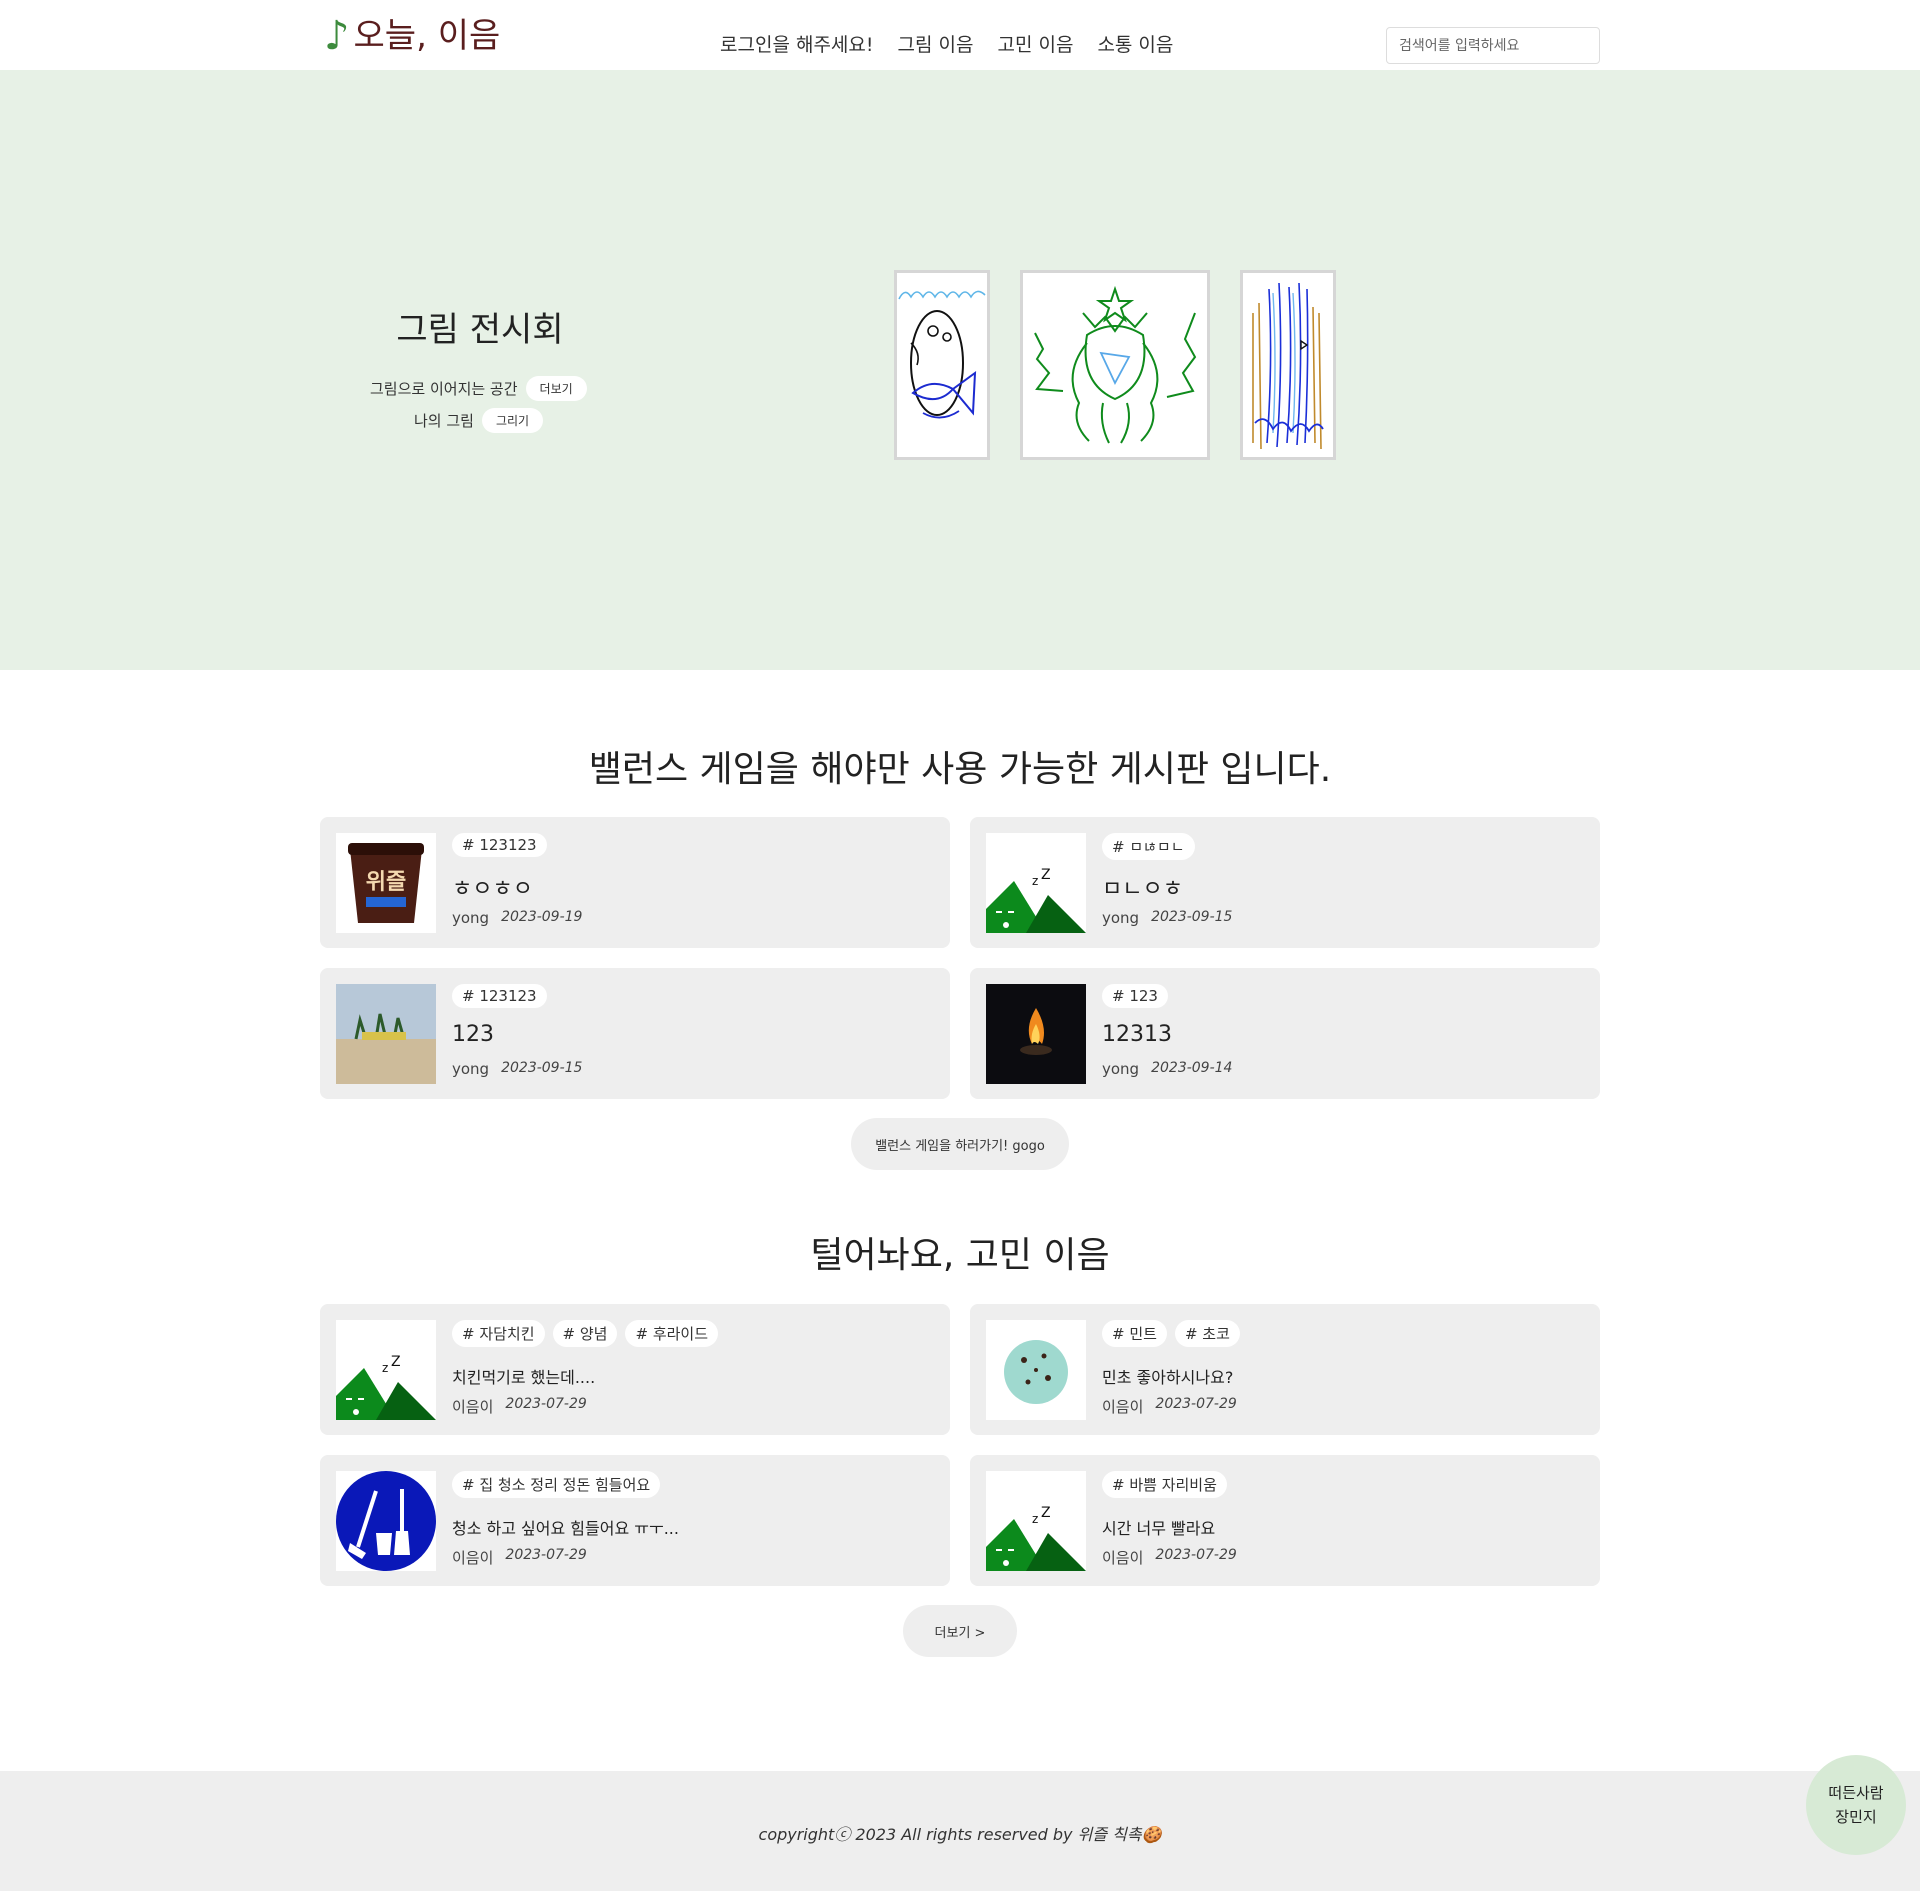 This screenshot has height=1891, width=1920. I want to click on tag-list: # 123, so click(1135, 996).